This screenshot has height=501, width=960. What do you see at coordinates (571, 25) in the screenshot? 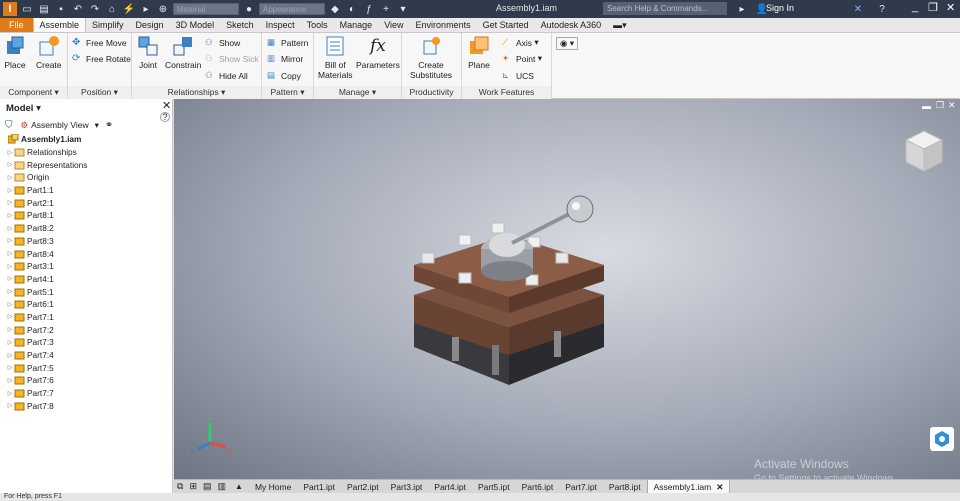
I see `tab-autodesk-a360: Autodesk A360` at bounding box center [571, 25].